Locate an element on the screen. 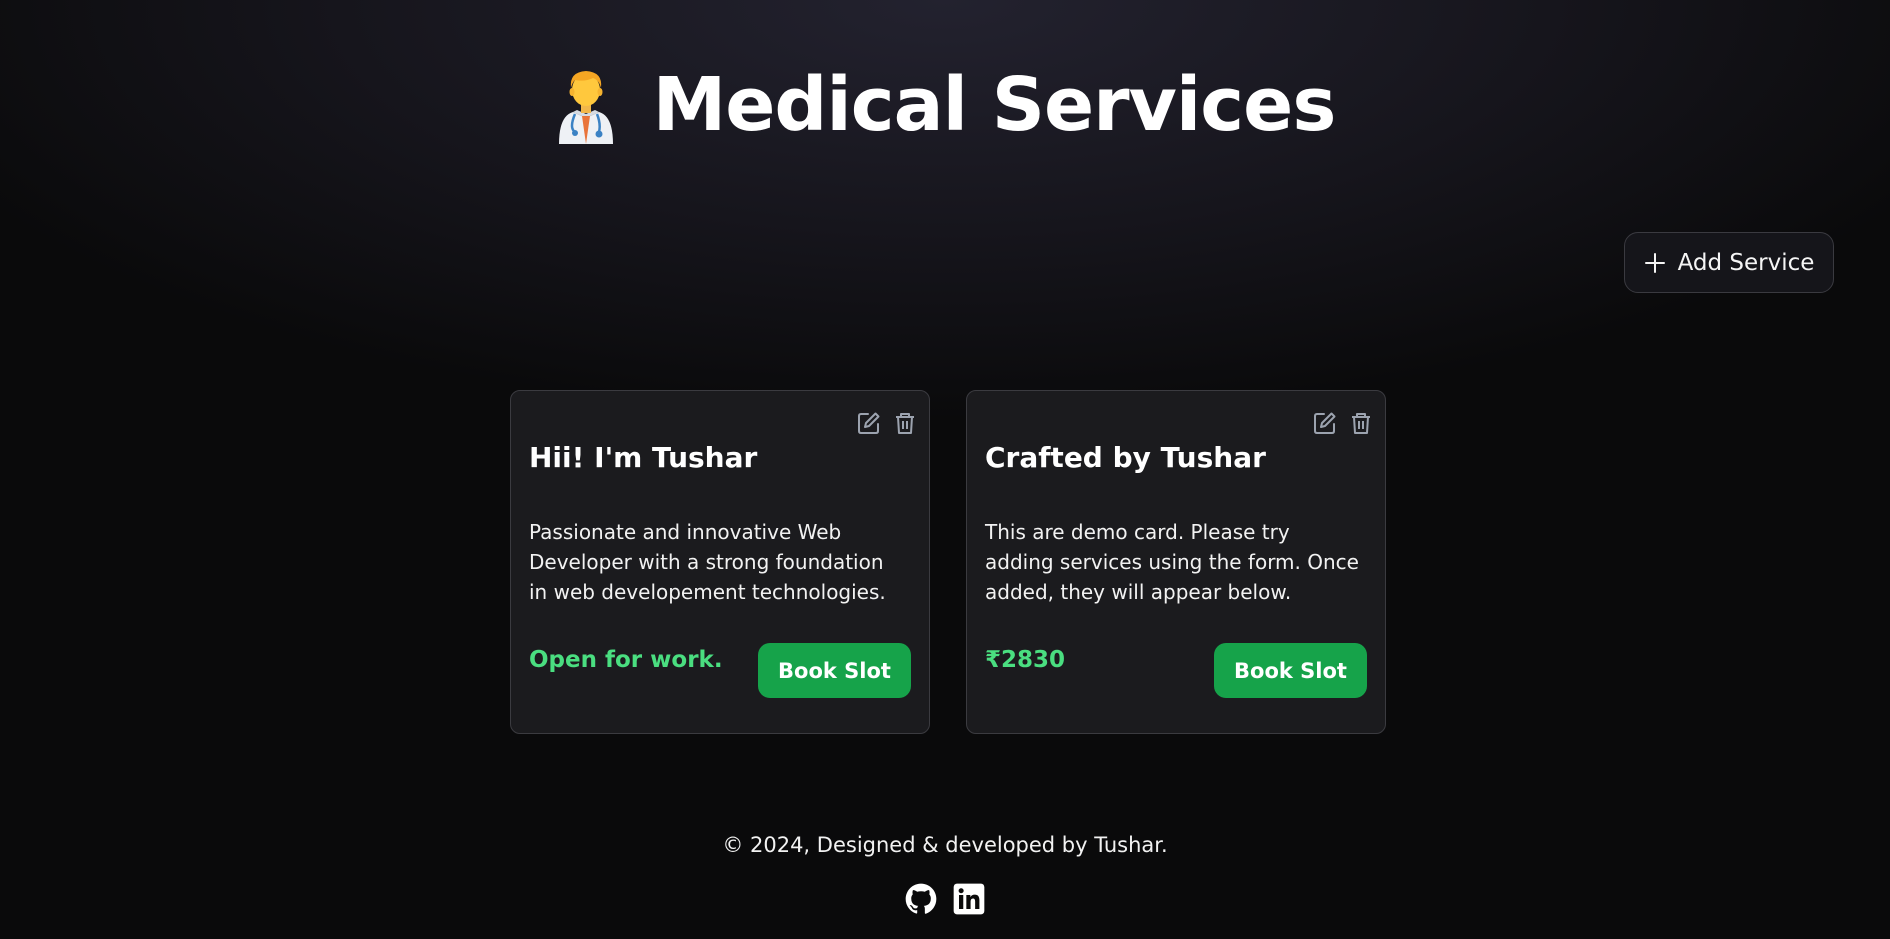  card-price: ₹2830 is located at coordinates (1025, 660).